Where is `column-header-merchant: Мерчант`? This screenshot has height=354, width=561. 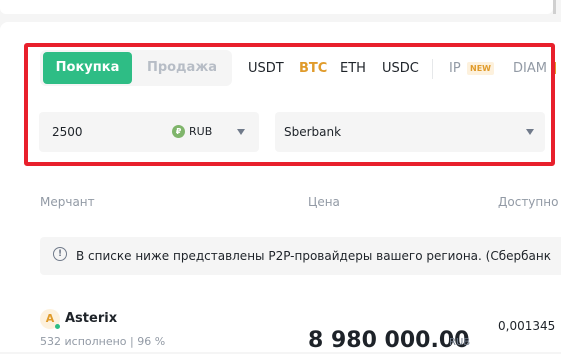 column-header-merchant: Мерчант is located at coordinates (67, 202).